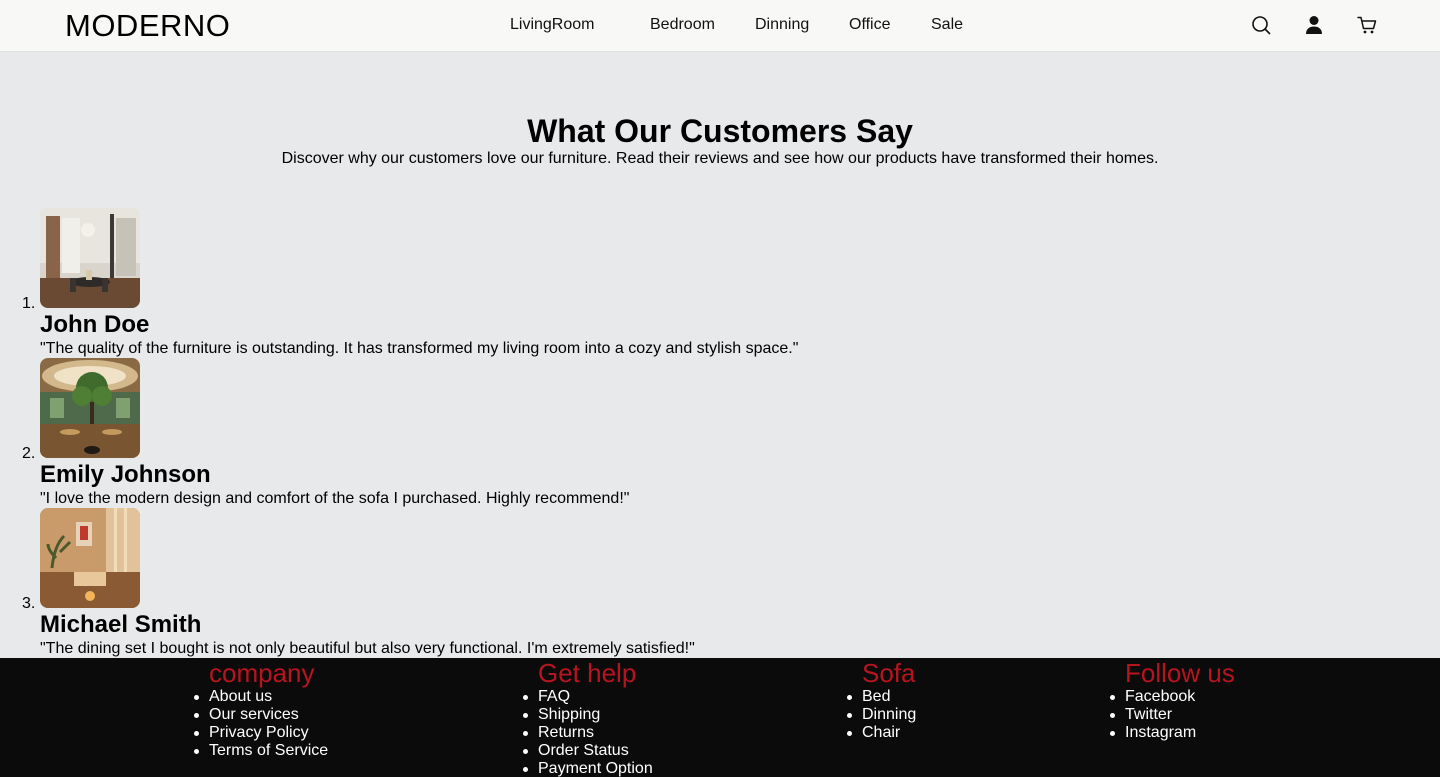 This screenshot has width=1440, height=777. Describe the element at coordinates (260, 715) in the screenshot. I see `footer-link-our-services: Our services` at that location.